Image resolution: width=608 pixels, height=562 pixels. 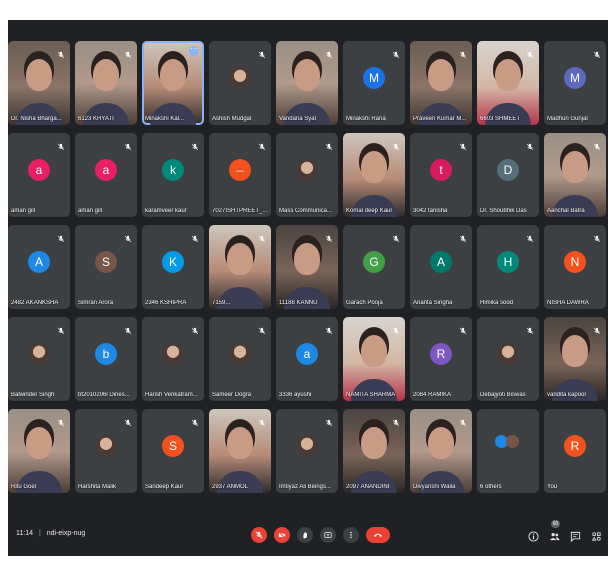 What do you see at coordinates (508, 175) in the screenshot?
I see `participant-tile: D Dr. Shoubhik Das` at bounding box center [508, 175].